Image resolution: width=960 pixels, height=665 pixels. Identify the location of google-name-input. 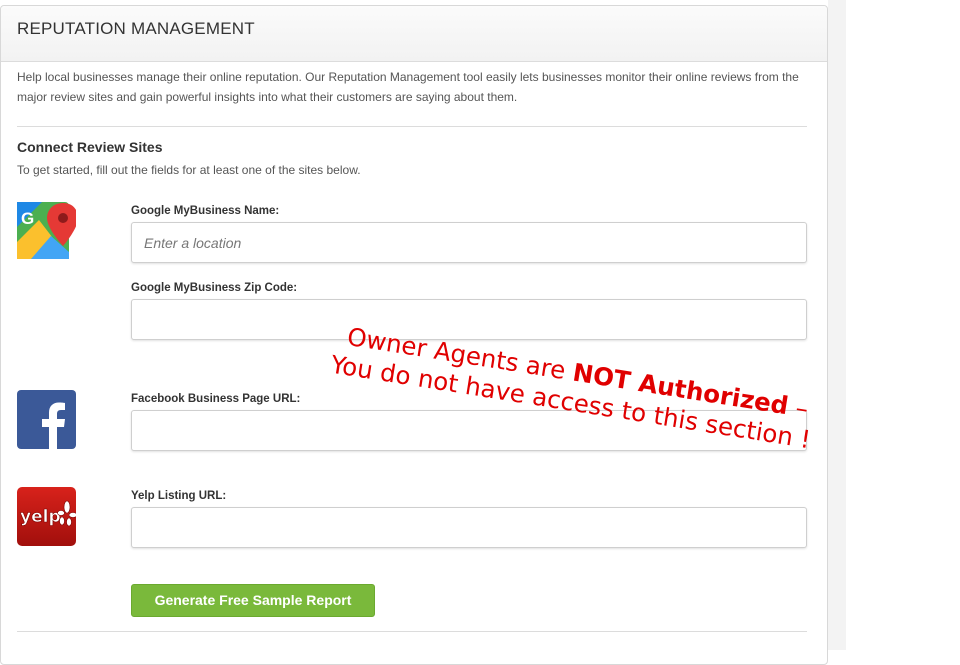
(469, 242).